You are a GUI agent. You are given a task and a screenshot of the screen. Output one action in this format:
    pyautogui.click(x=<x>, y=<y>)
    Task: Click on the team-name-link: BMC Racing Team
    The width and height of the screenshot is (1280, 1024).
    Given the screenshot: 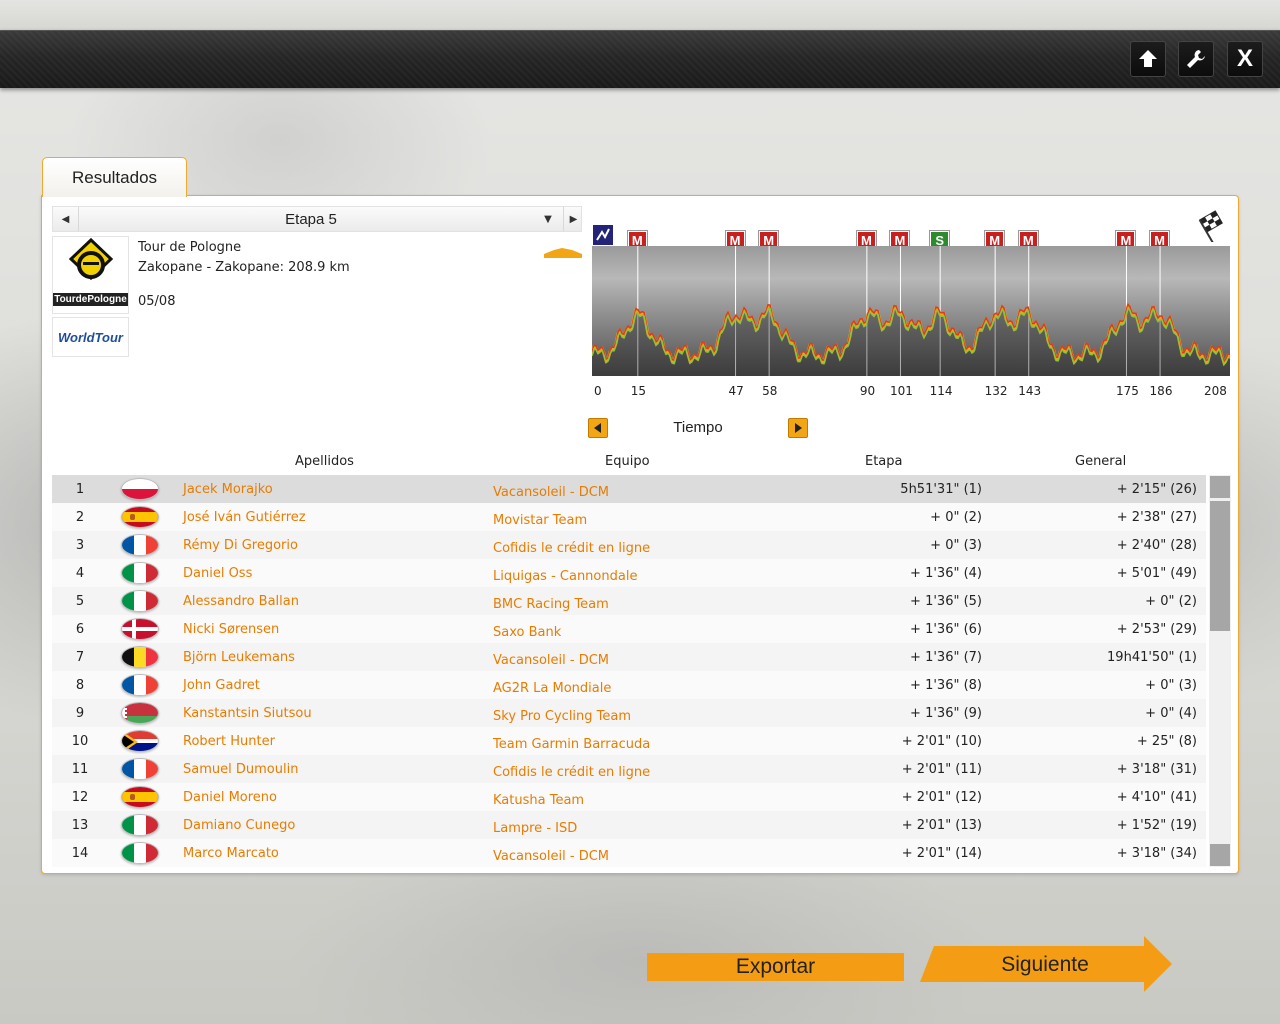 What is the action you would take?
    pyautogui.click(x=551, y=604)
    